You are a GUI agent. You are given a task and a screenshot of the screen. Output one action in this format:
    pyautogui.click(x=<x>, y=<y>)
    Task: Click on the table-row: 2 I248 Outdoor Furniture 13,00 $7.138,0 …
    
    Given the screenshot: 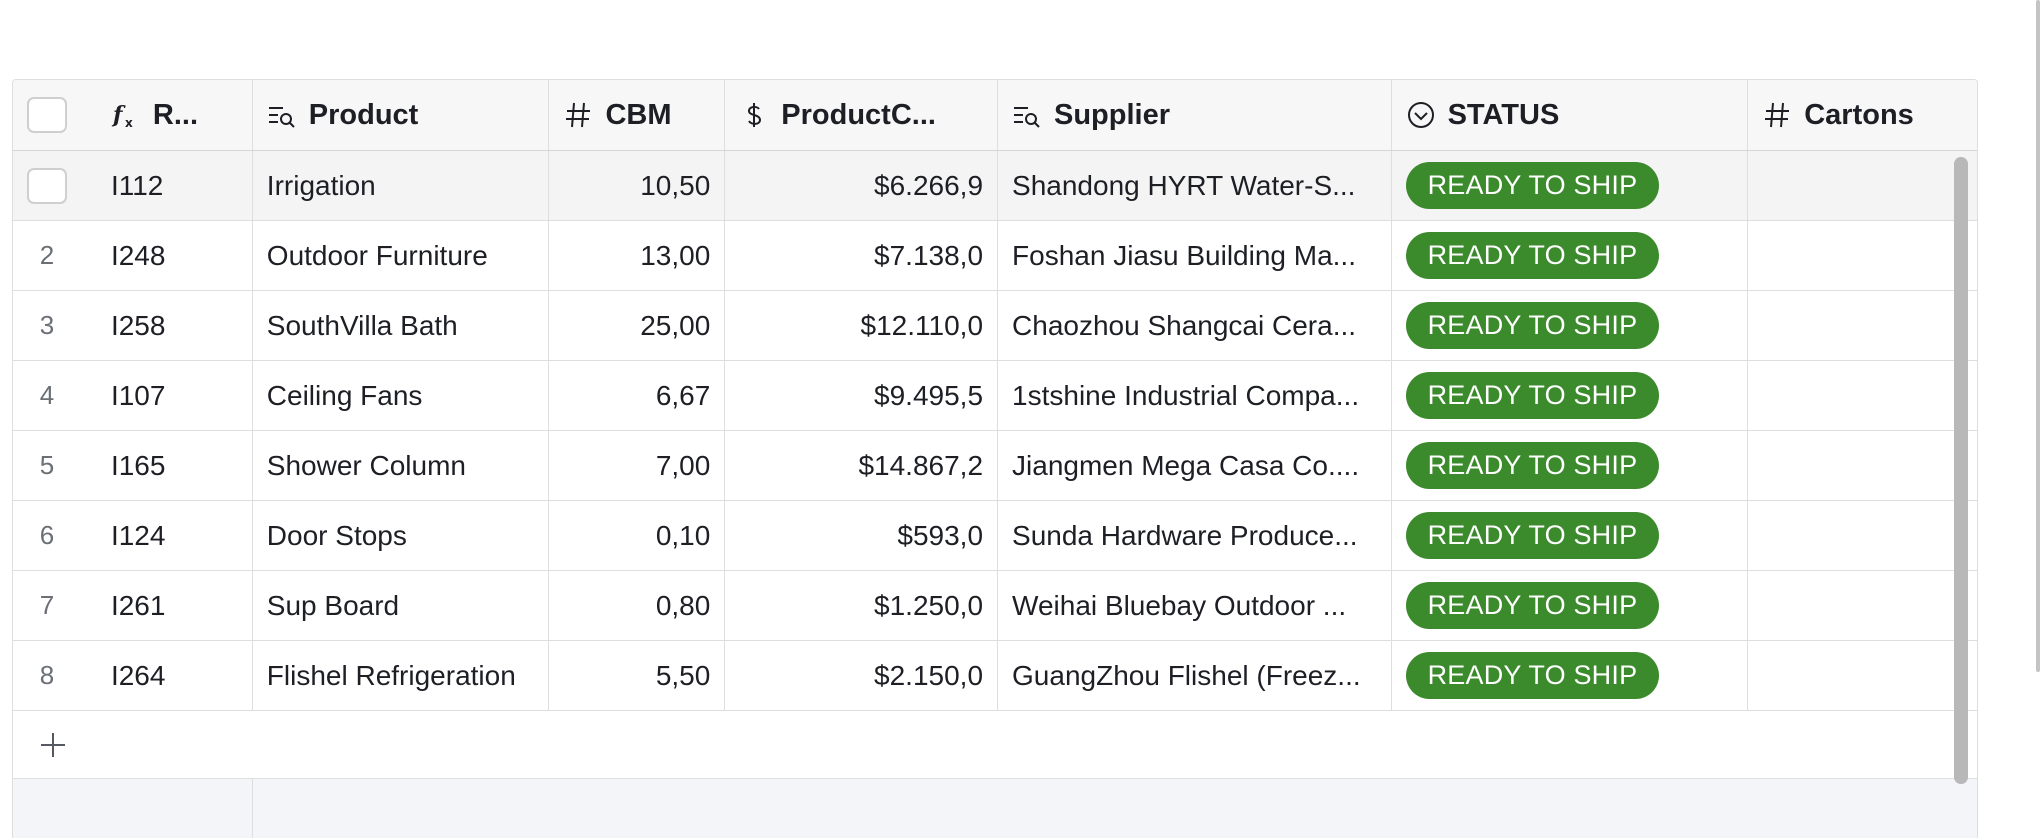 What is the action you would take?
    pyautogui.click(x=995, y=256)
    